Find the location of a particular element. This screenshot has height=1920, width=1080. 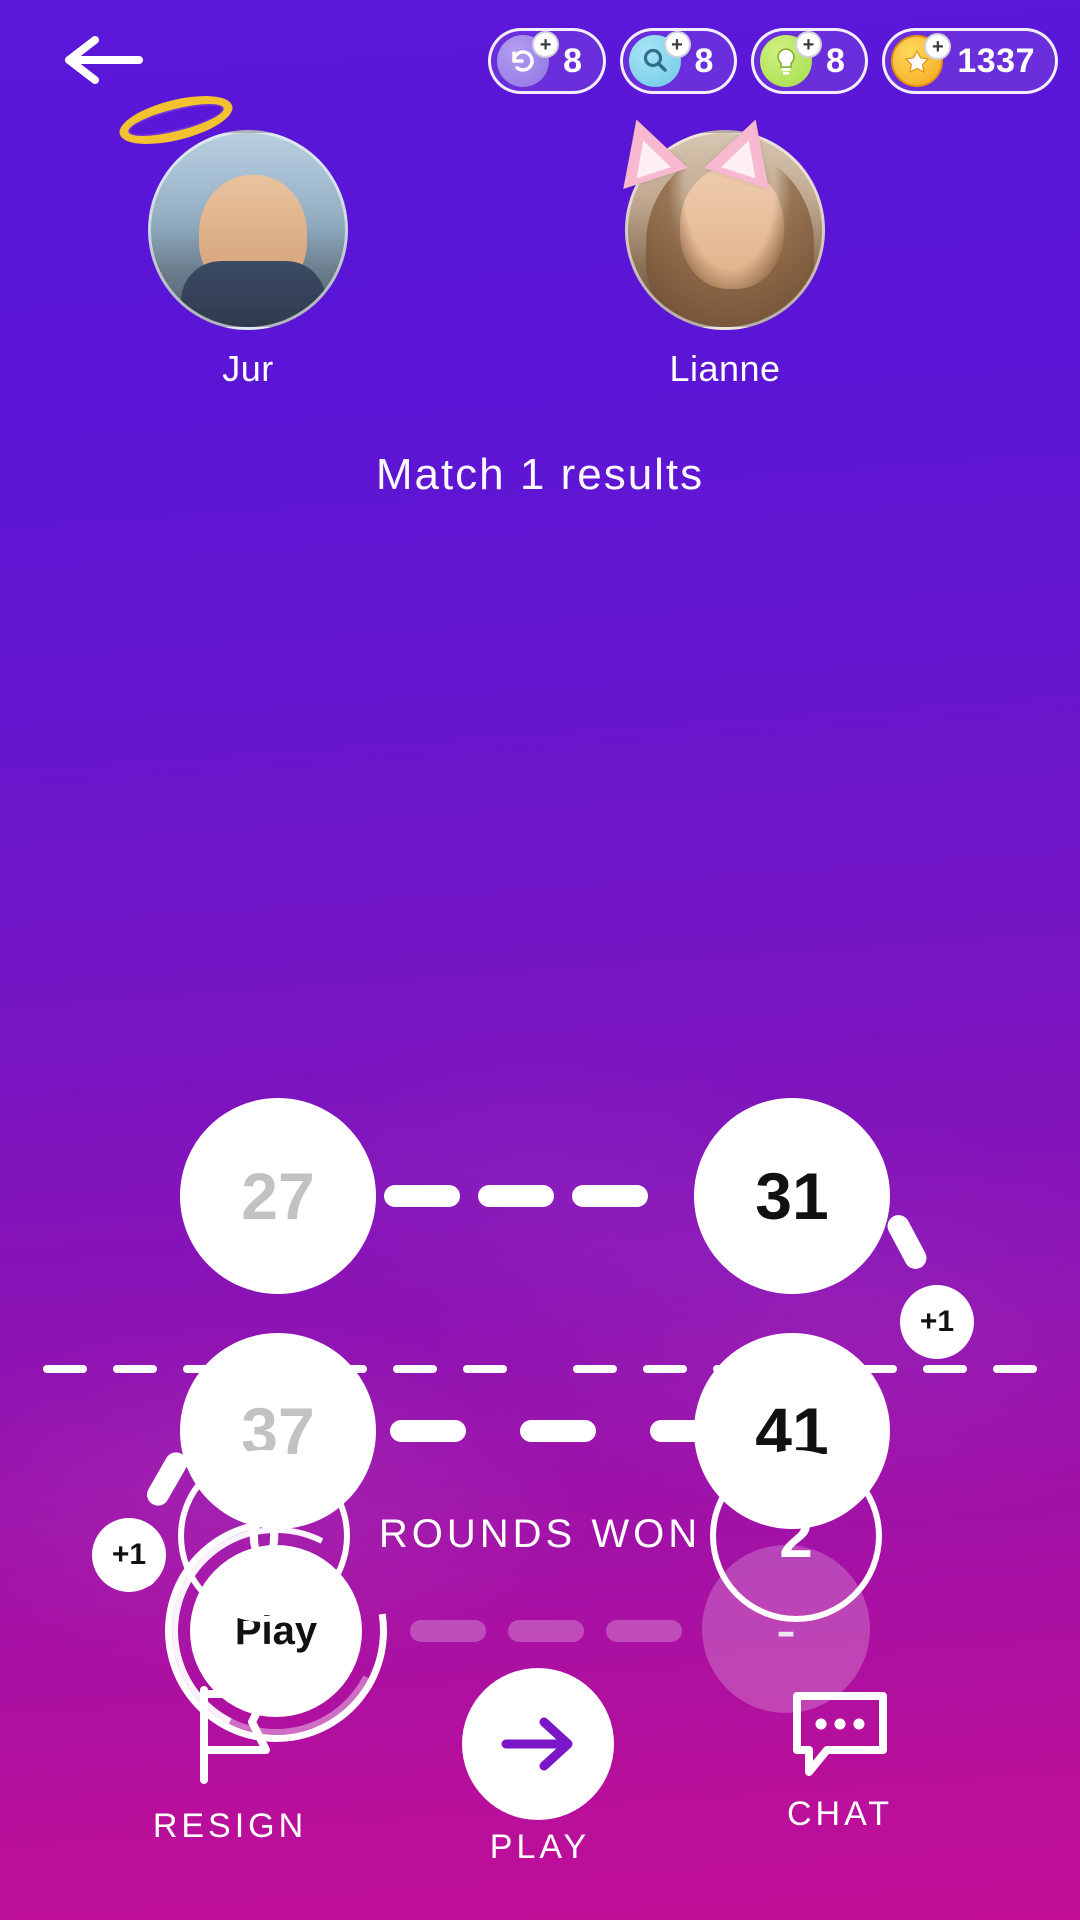

bonus-node-right: +1 is located at coordinates (937, 1322).